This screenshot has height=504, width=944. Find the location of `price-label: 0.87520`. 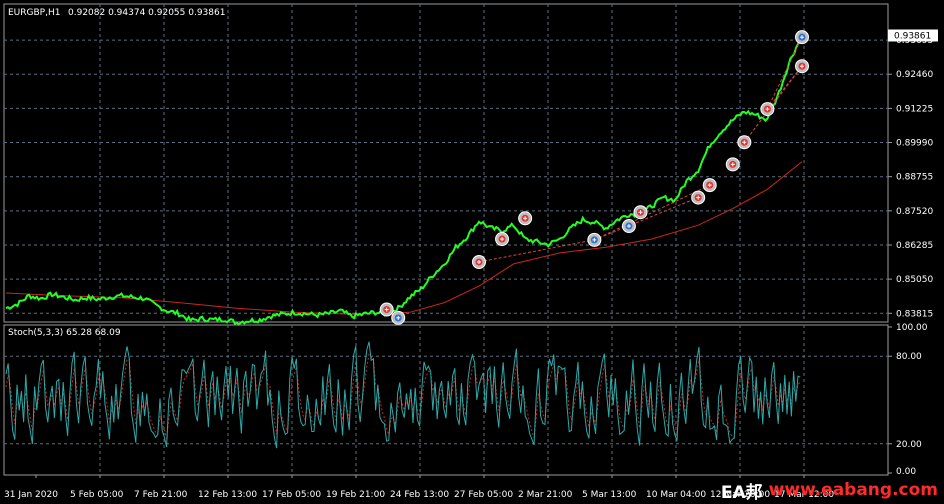

price-label: 0.87520 is located at coordinates (914, 212).